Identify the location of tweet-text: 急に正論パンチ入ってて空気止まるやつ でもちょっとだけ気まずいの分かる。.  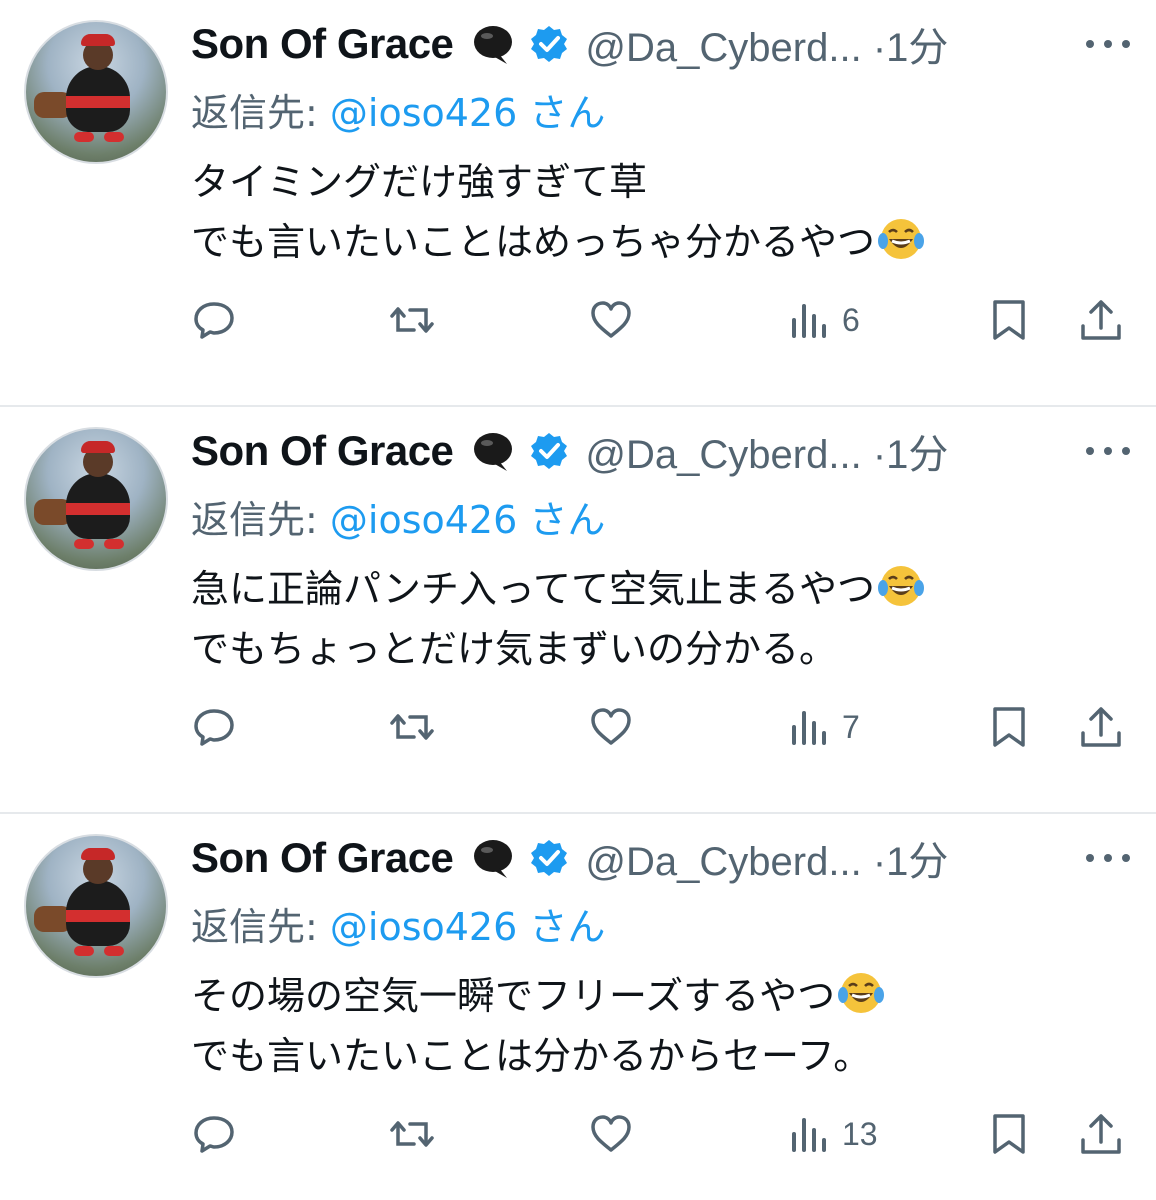
(558, 619).